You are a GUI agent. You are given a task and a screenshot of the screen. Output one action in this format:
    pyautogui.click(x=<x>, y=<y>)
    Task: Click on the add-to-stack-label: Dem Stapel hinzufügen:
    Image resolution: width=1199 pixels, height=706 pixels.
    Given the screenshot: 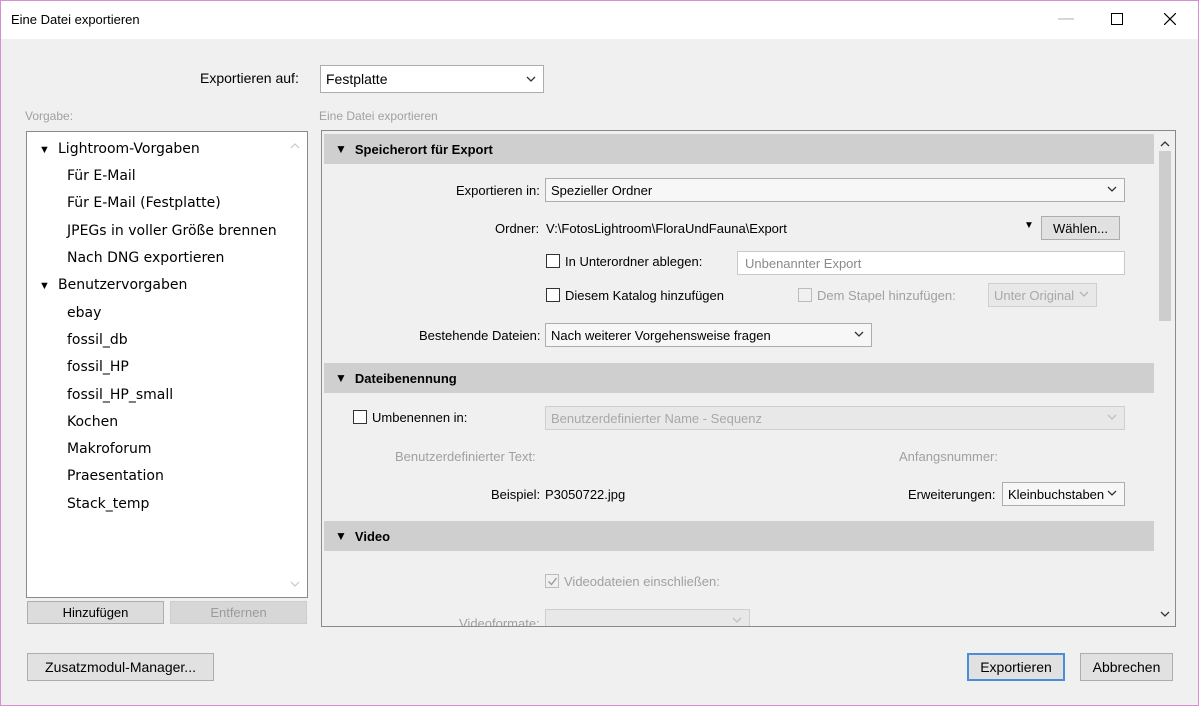 What is the action you would take?
    pyautogui.click(x=886, y=295)
    